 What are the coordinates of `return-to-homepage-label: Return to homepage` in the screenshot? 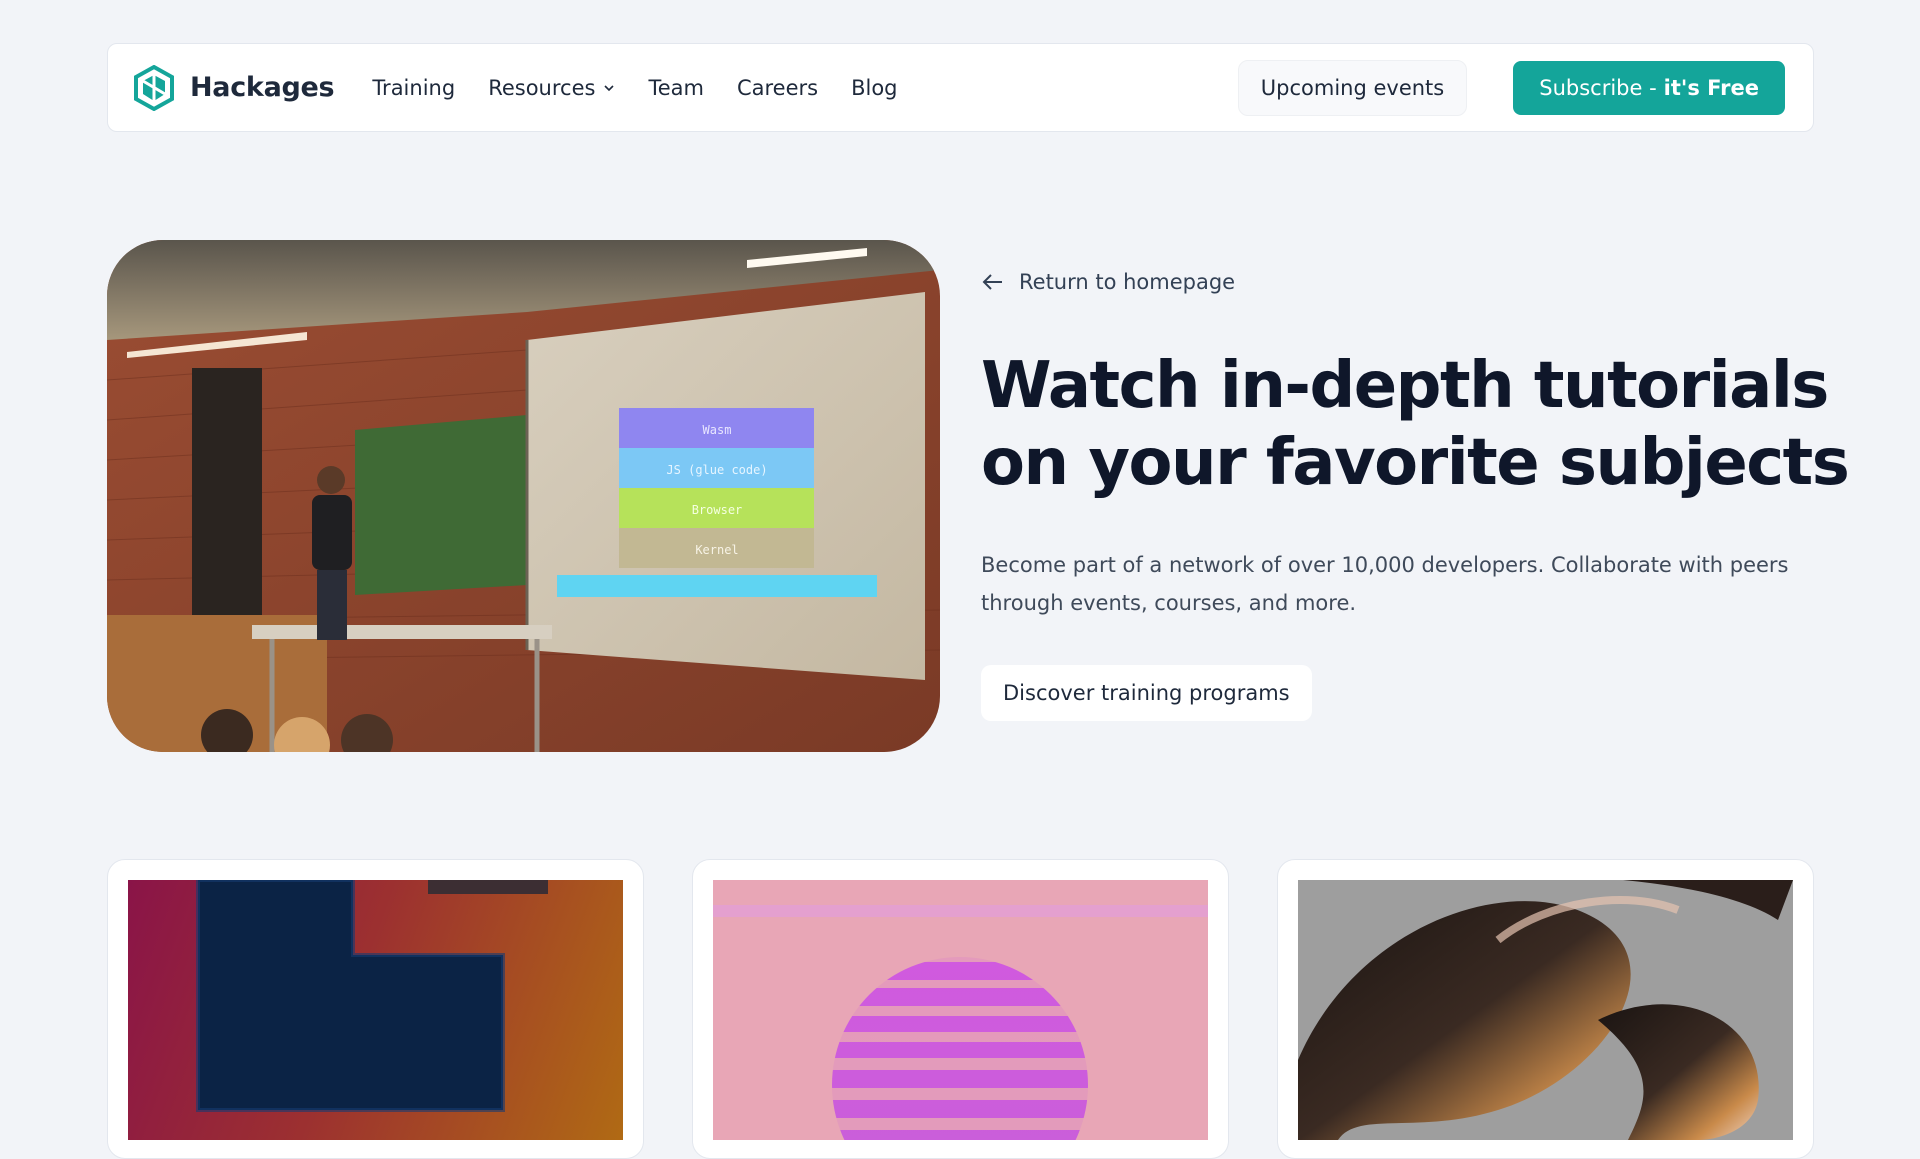 It's located at (1127, 282).